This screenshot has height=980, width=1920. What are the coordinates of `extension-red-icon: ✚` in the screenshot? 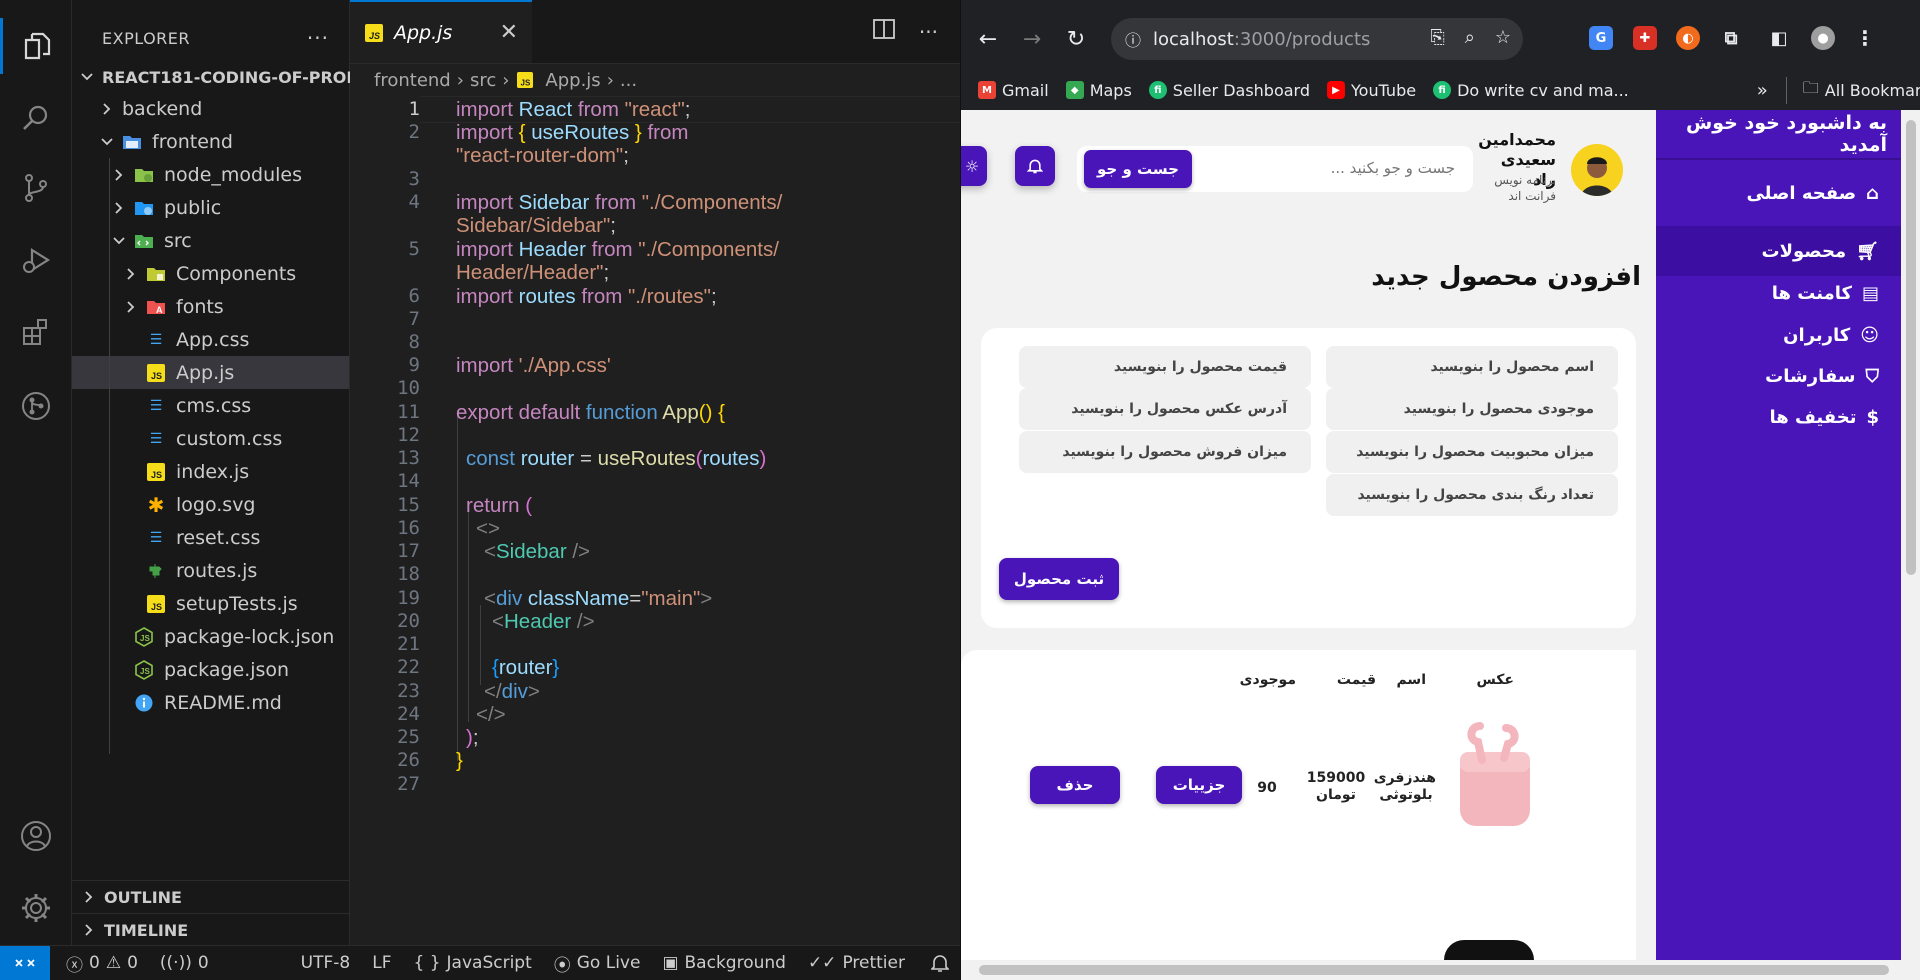 It's located at (1645, 38).